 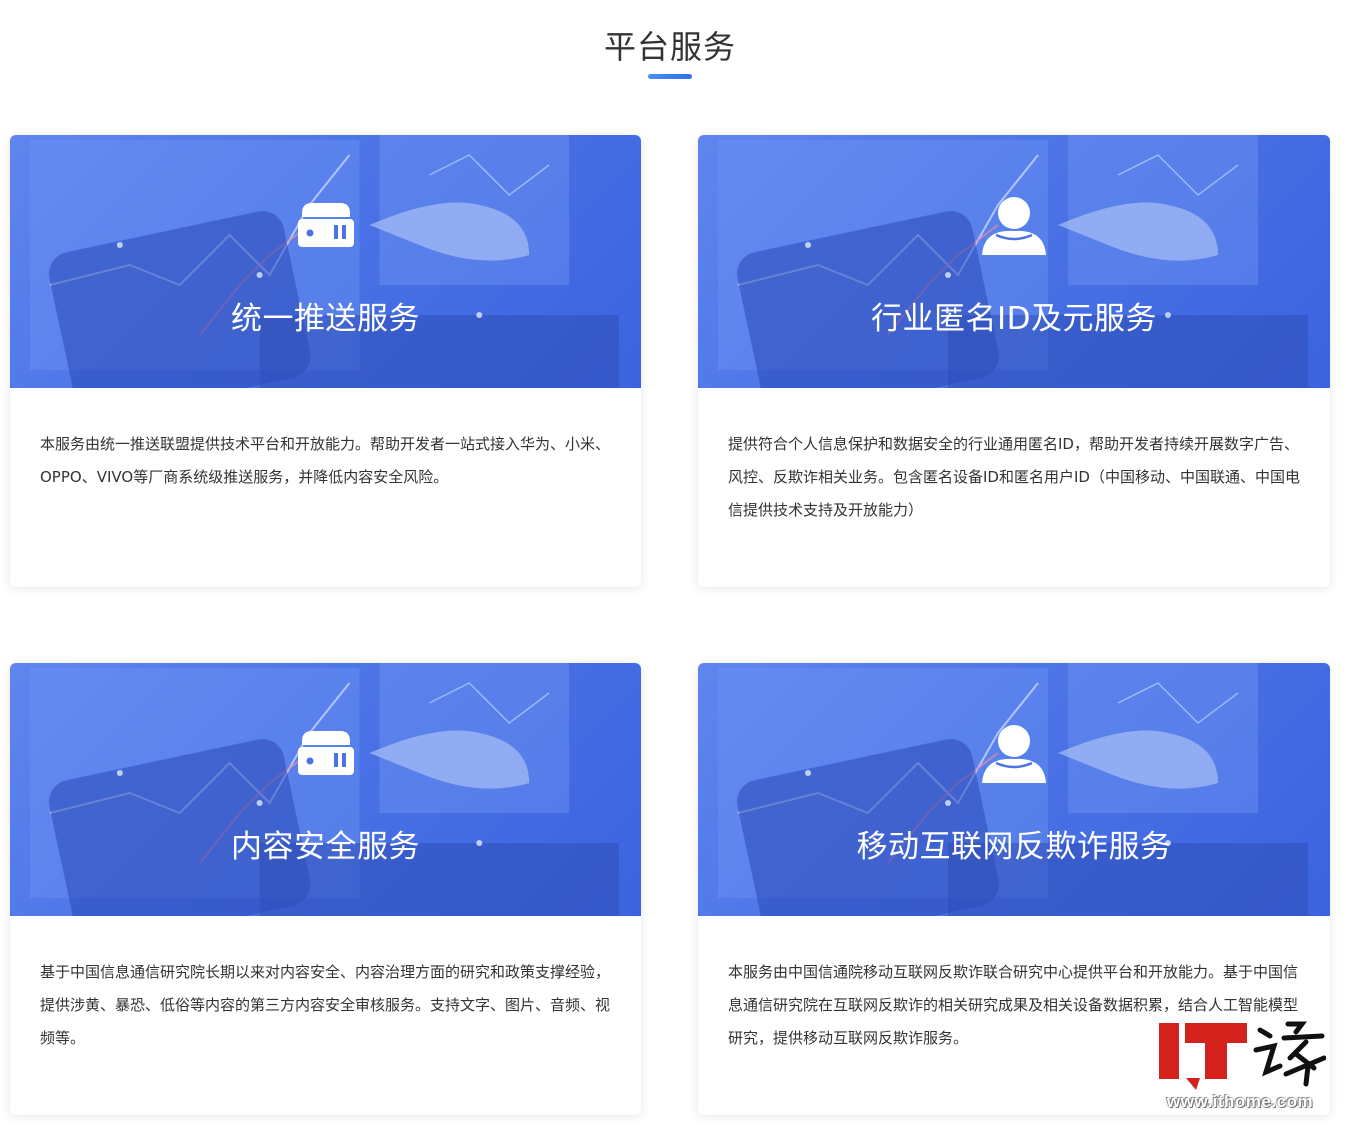 What do you see at coordinates (670, 76) in the screenshot?
I see `title-underline` at bounding box center [670, 76].